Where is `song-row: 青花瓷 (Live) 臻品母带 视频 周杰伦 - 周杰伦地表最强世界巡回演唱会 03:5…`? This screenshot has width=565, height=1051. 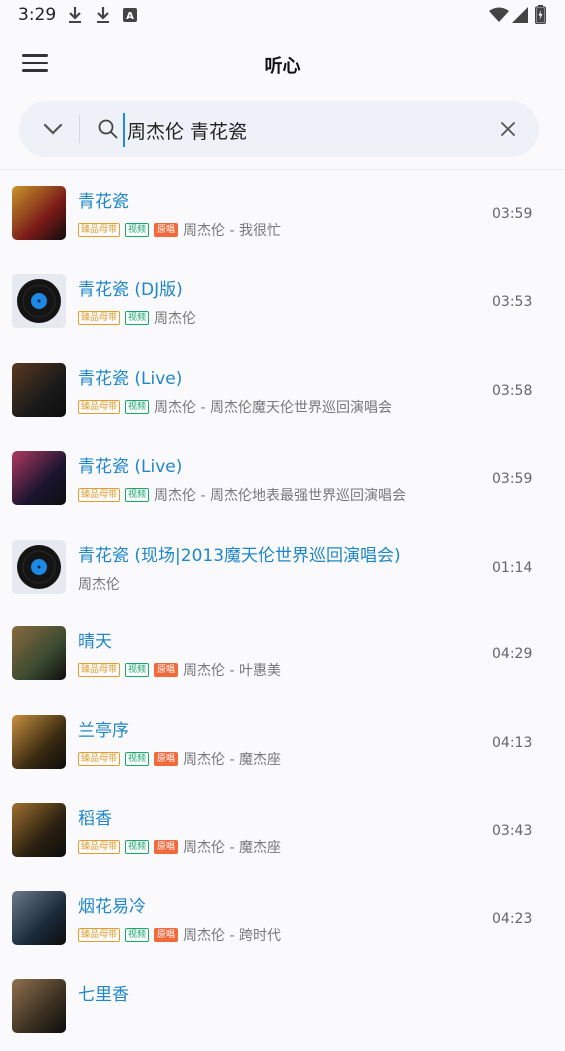
song-row: 青花瓷 (Live) 臻品母带 视频 周杰伦 - 周杰伦地表最强世界巡回演唱会 03:5… is located at coordinates (282, 479).